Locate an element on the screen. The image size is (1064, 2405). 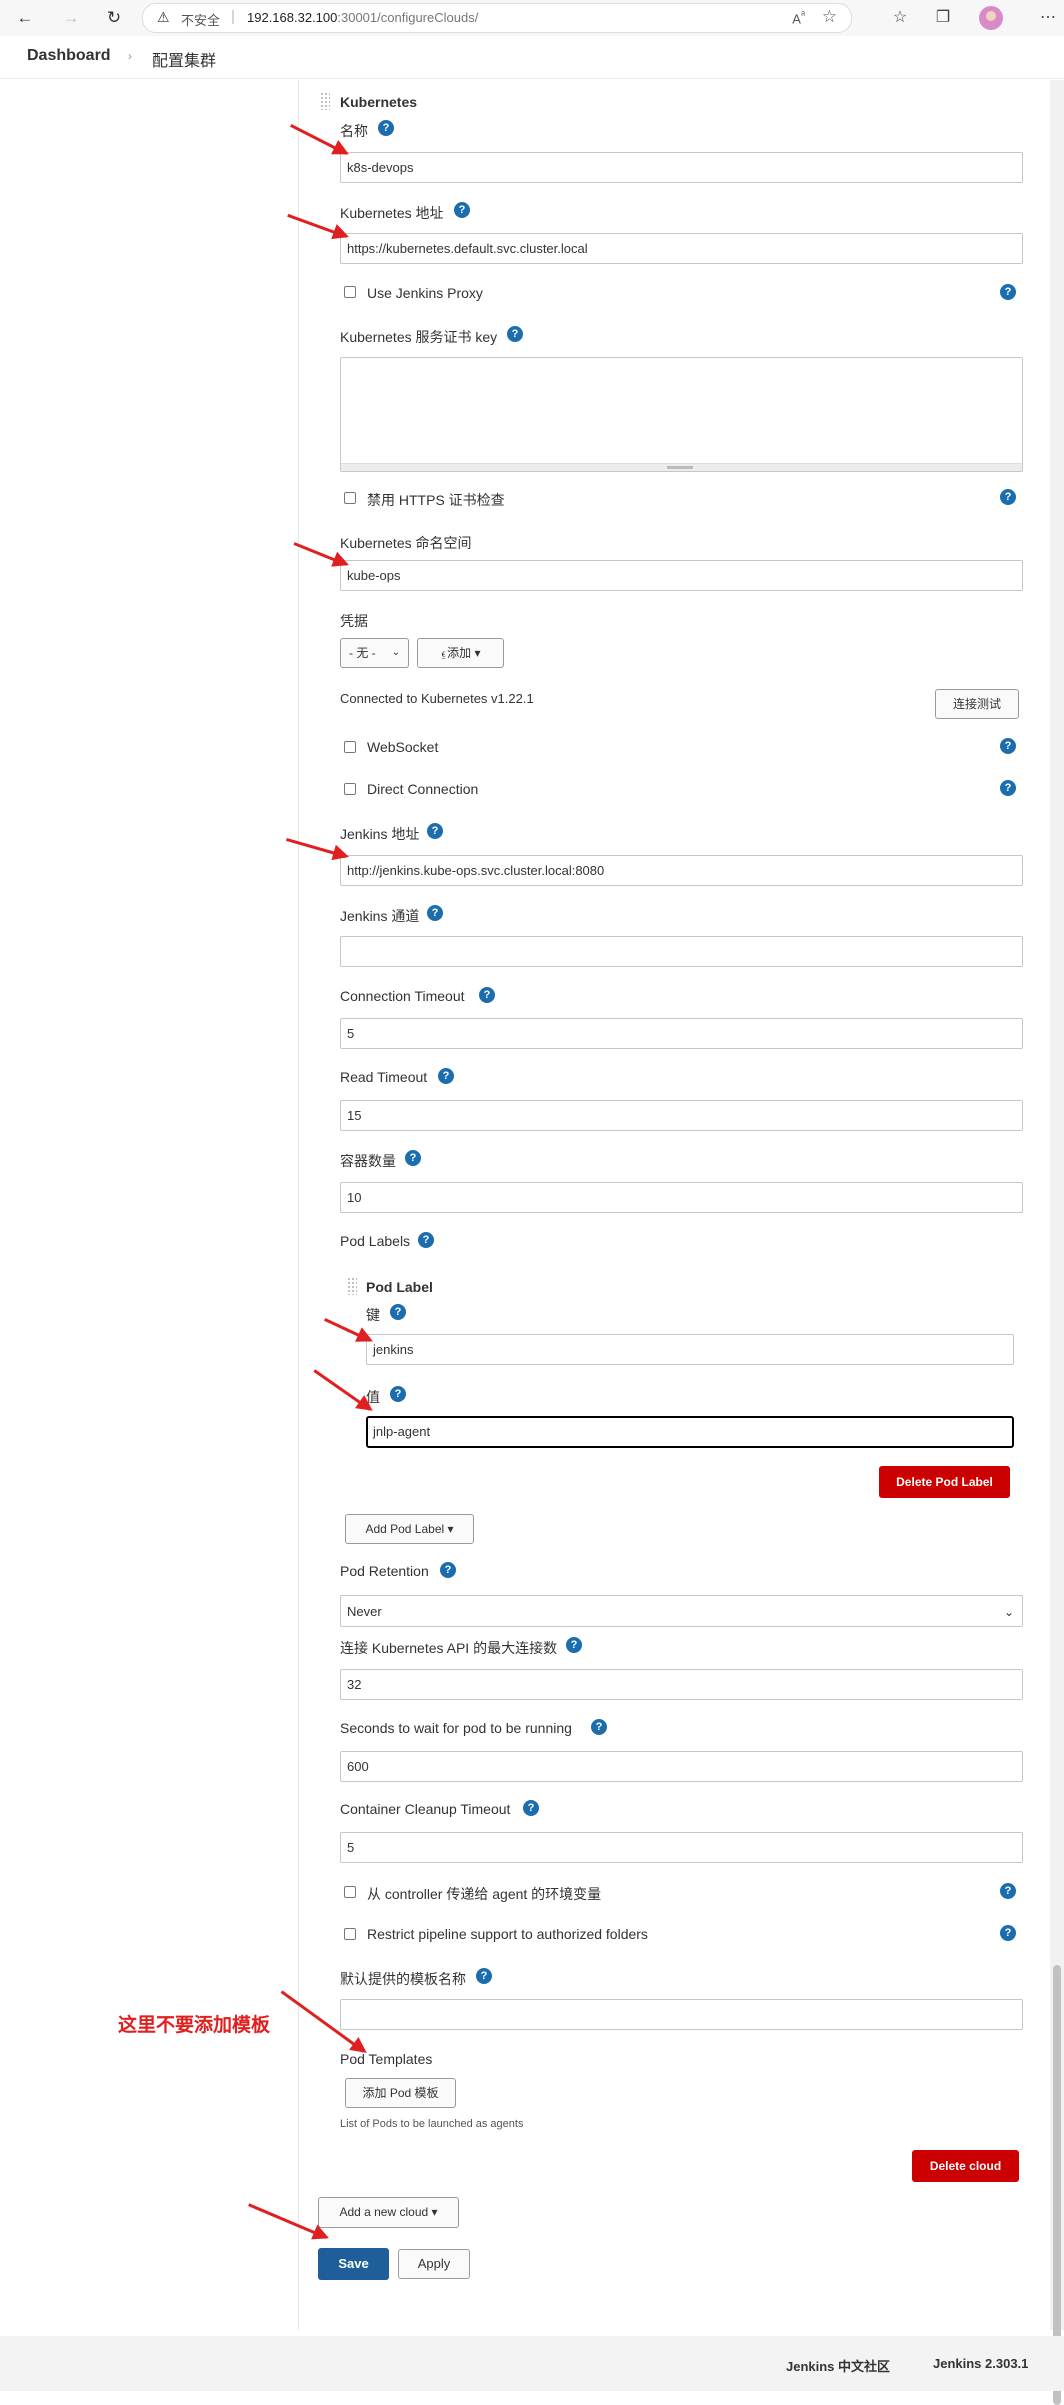
add-credentials-button: ⍷添加 ▾ is located at coordinates (460, 653).